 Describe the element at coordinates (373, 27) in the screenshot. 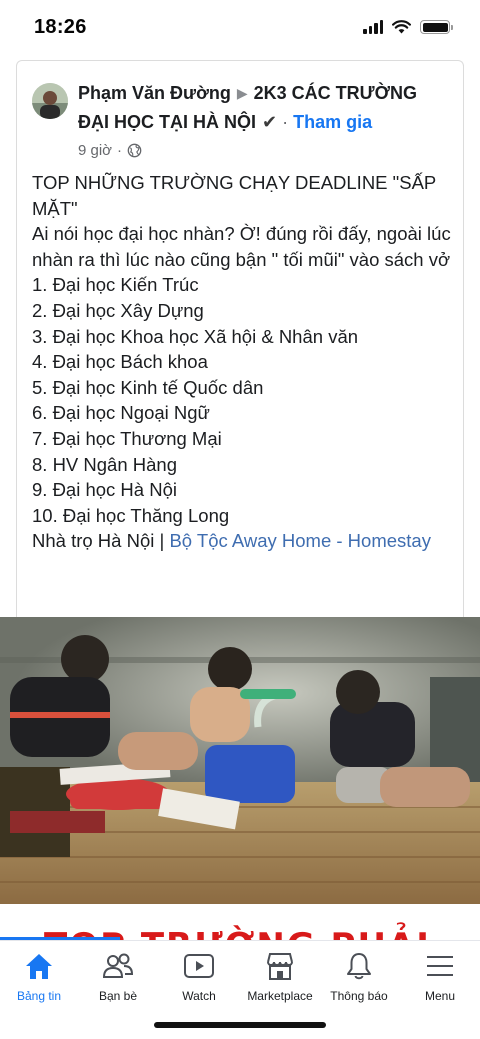

I see `signal-icon` at that location.